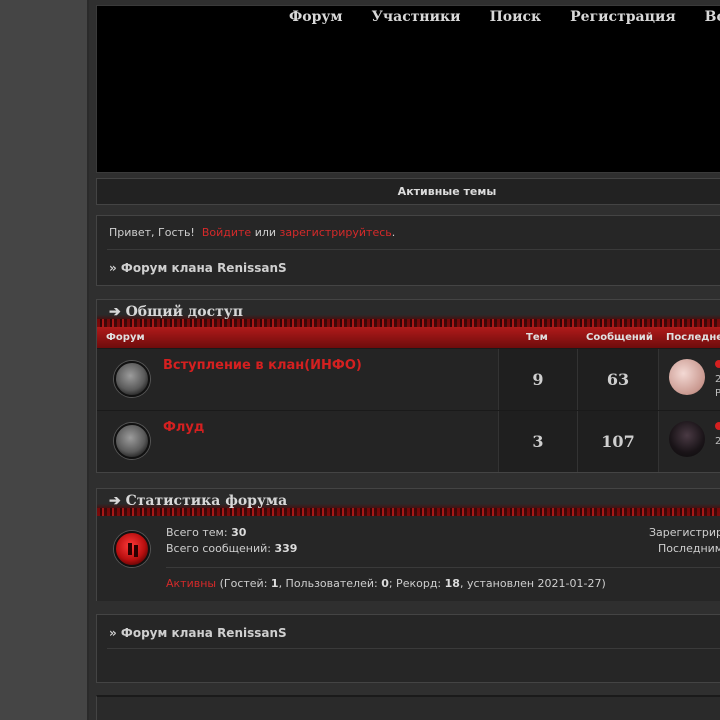  What do you see at coordinates (44, 360) in the screenshot?
I see `left-background` at bounding box center [44, 360].